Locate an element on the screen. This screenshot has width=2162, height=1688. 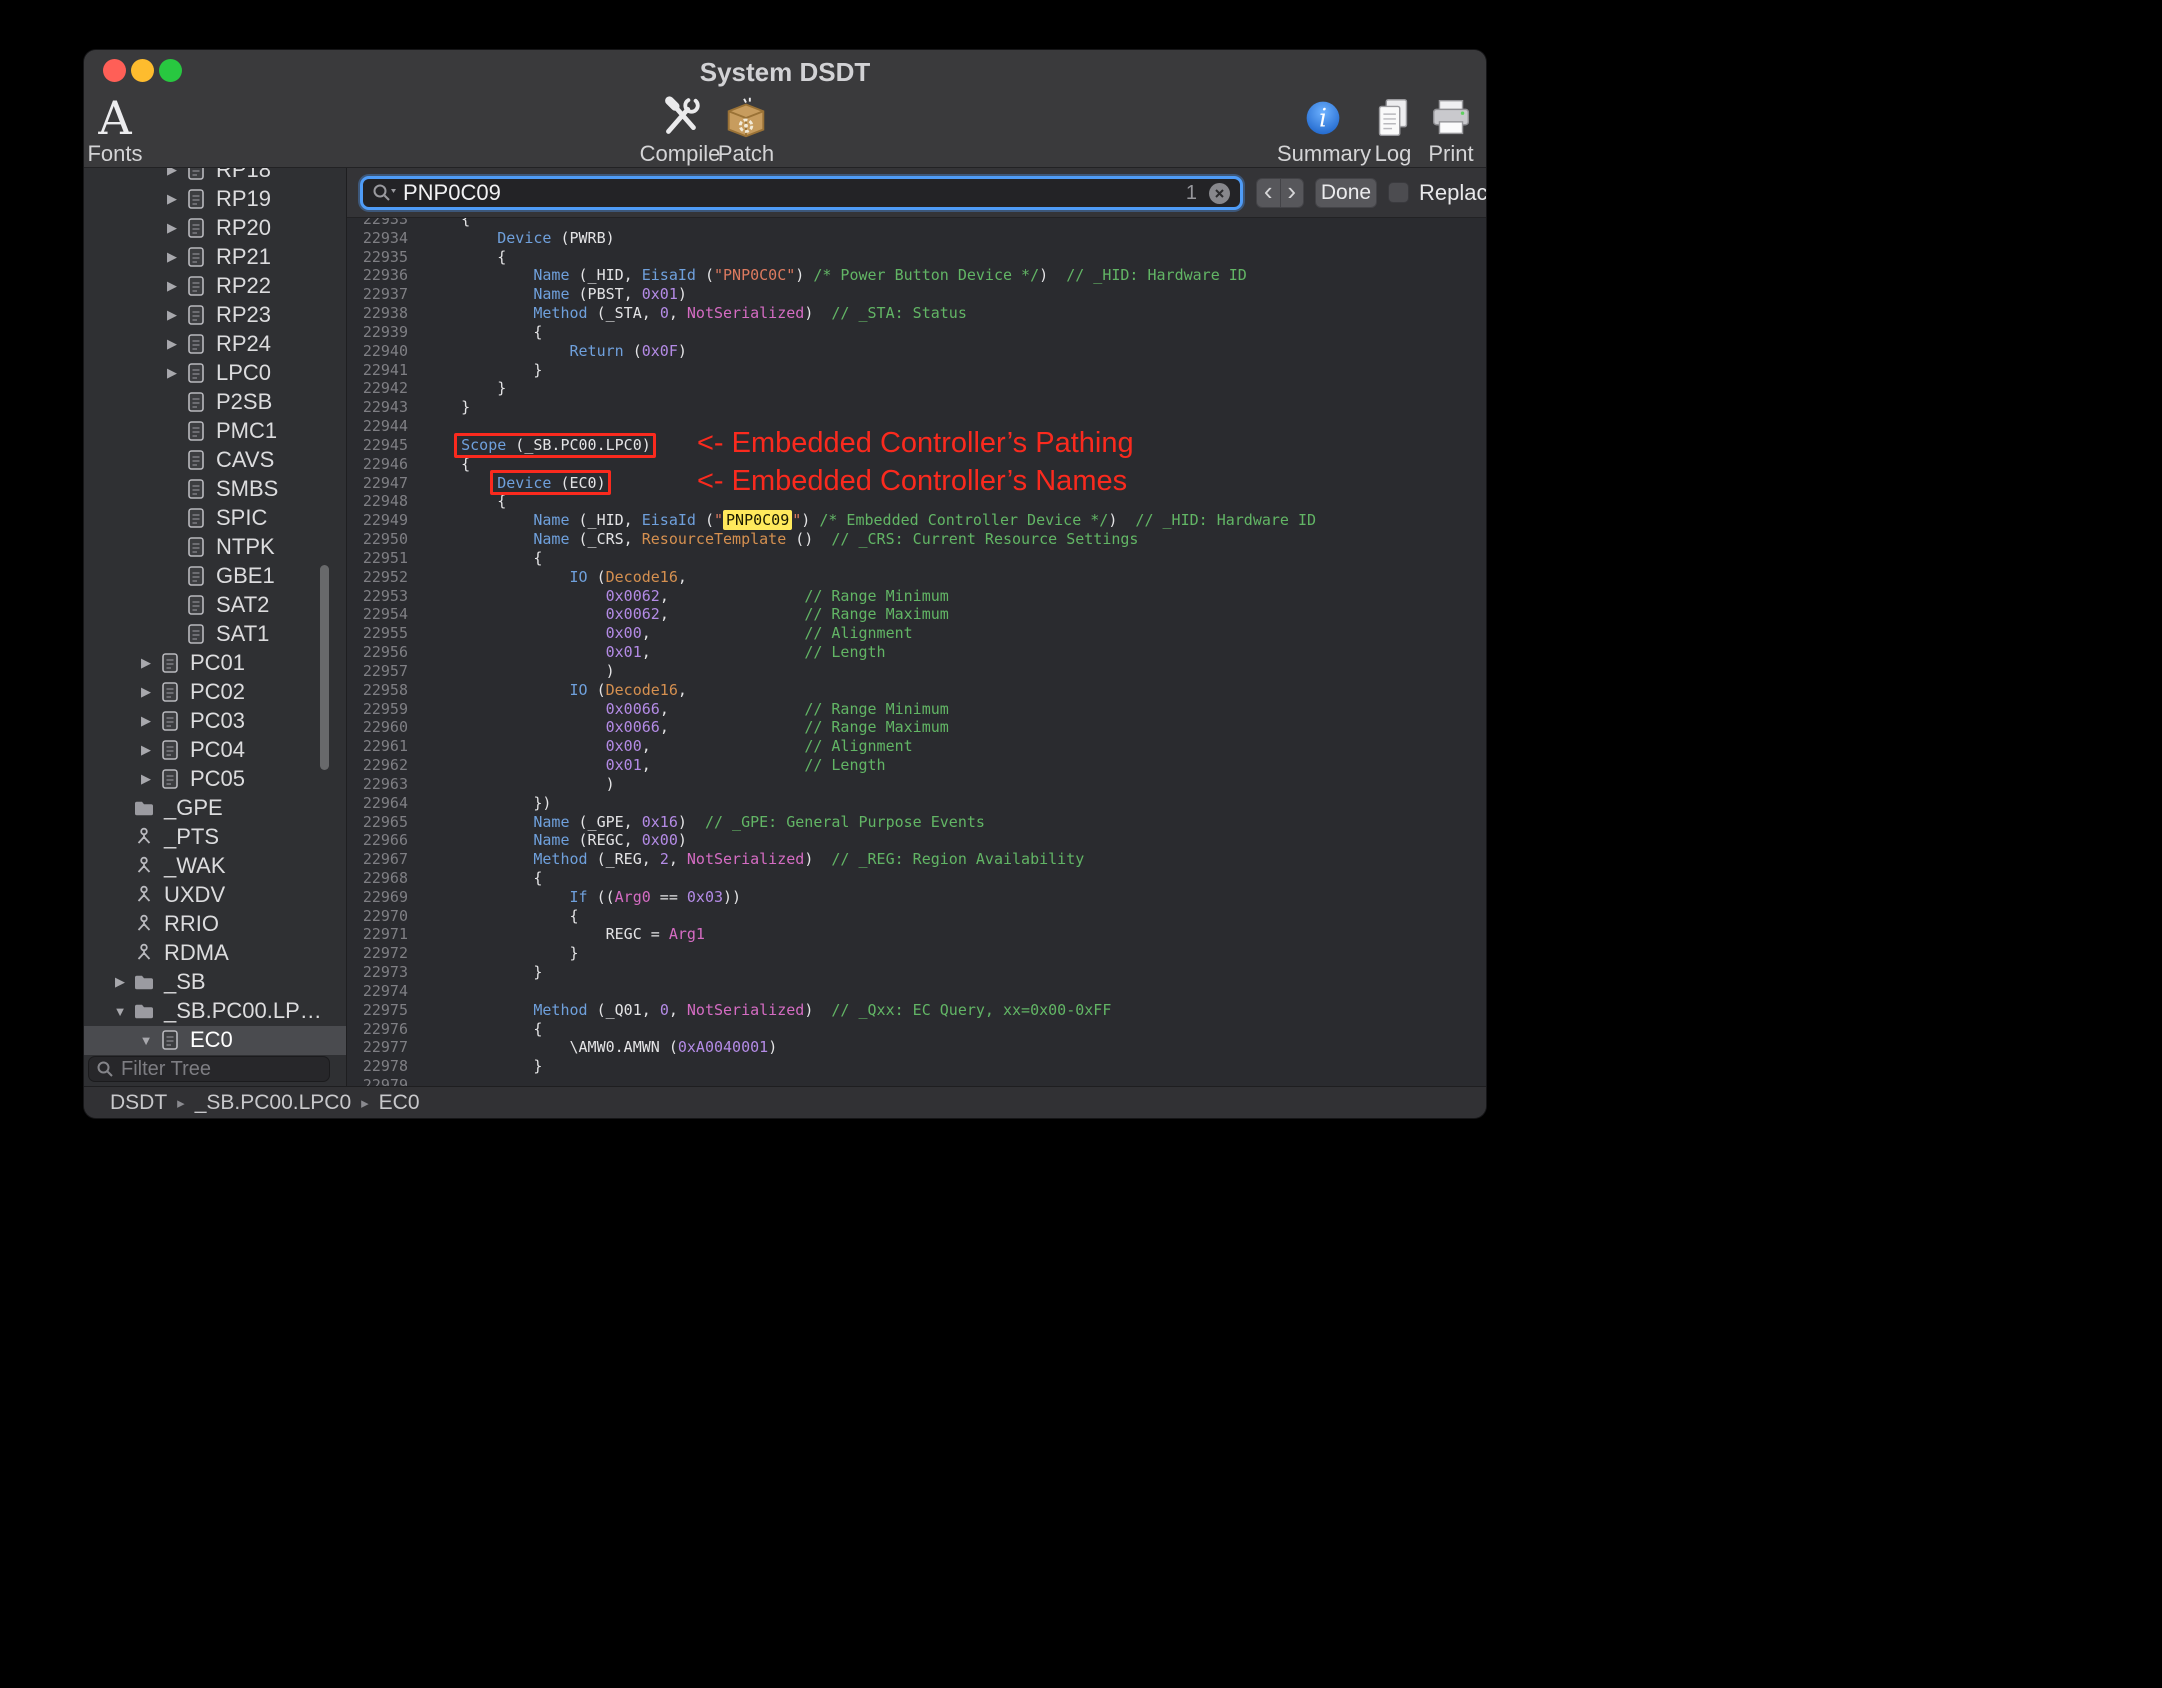
fonts-button: A Fonts is located at coordinates (122, 129).